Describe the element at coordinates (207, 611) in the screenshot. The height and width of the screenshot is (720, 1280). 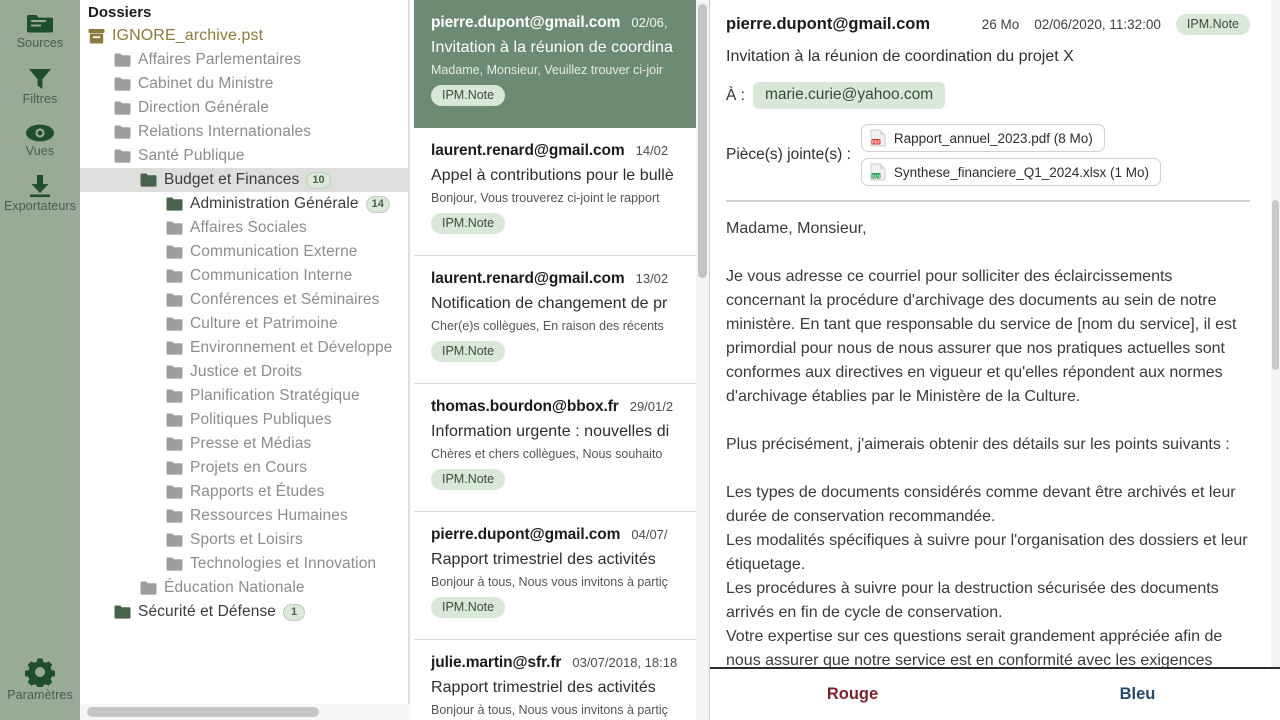
I see `tree-node-label: Sécurité et Défense` at that location.